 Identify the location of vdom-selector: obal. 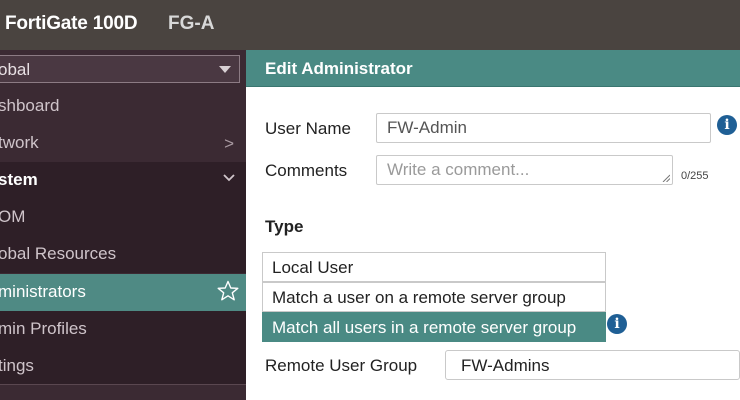
(120, 69).